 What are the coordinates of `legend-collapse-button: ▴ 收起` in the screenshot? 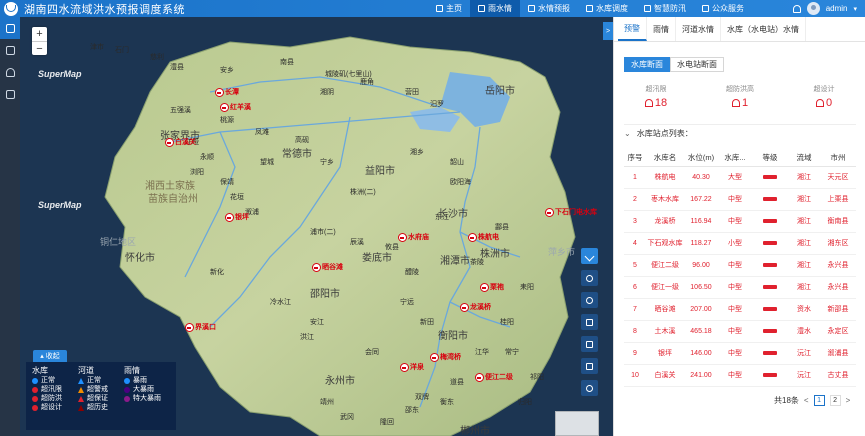 It's located at (50, 356).